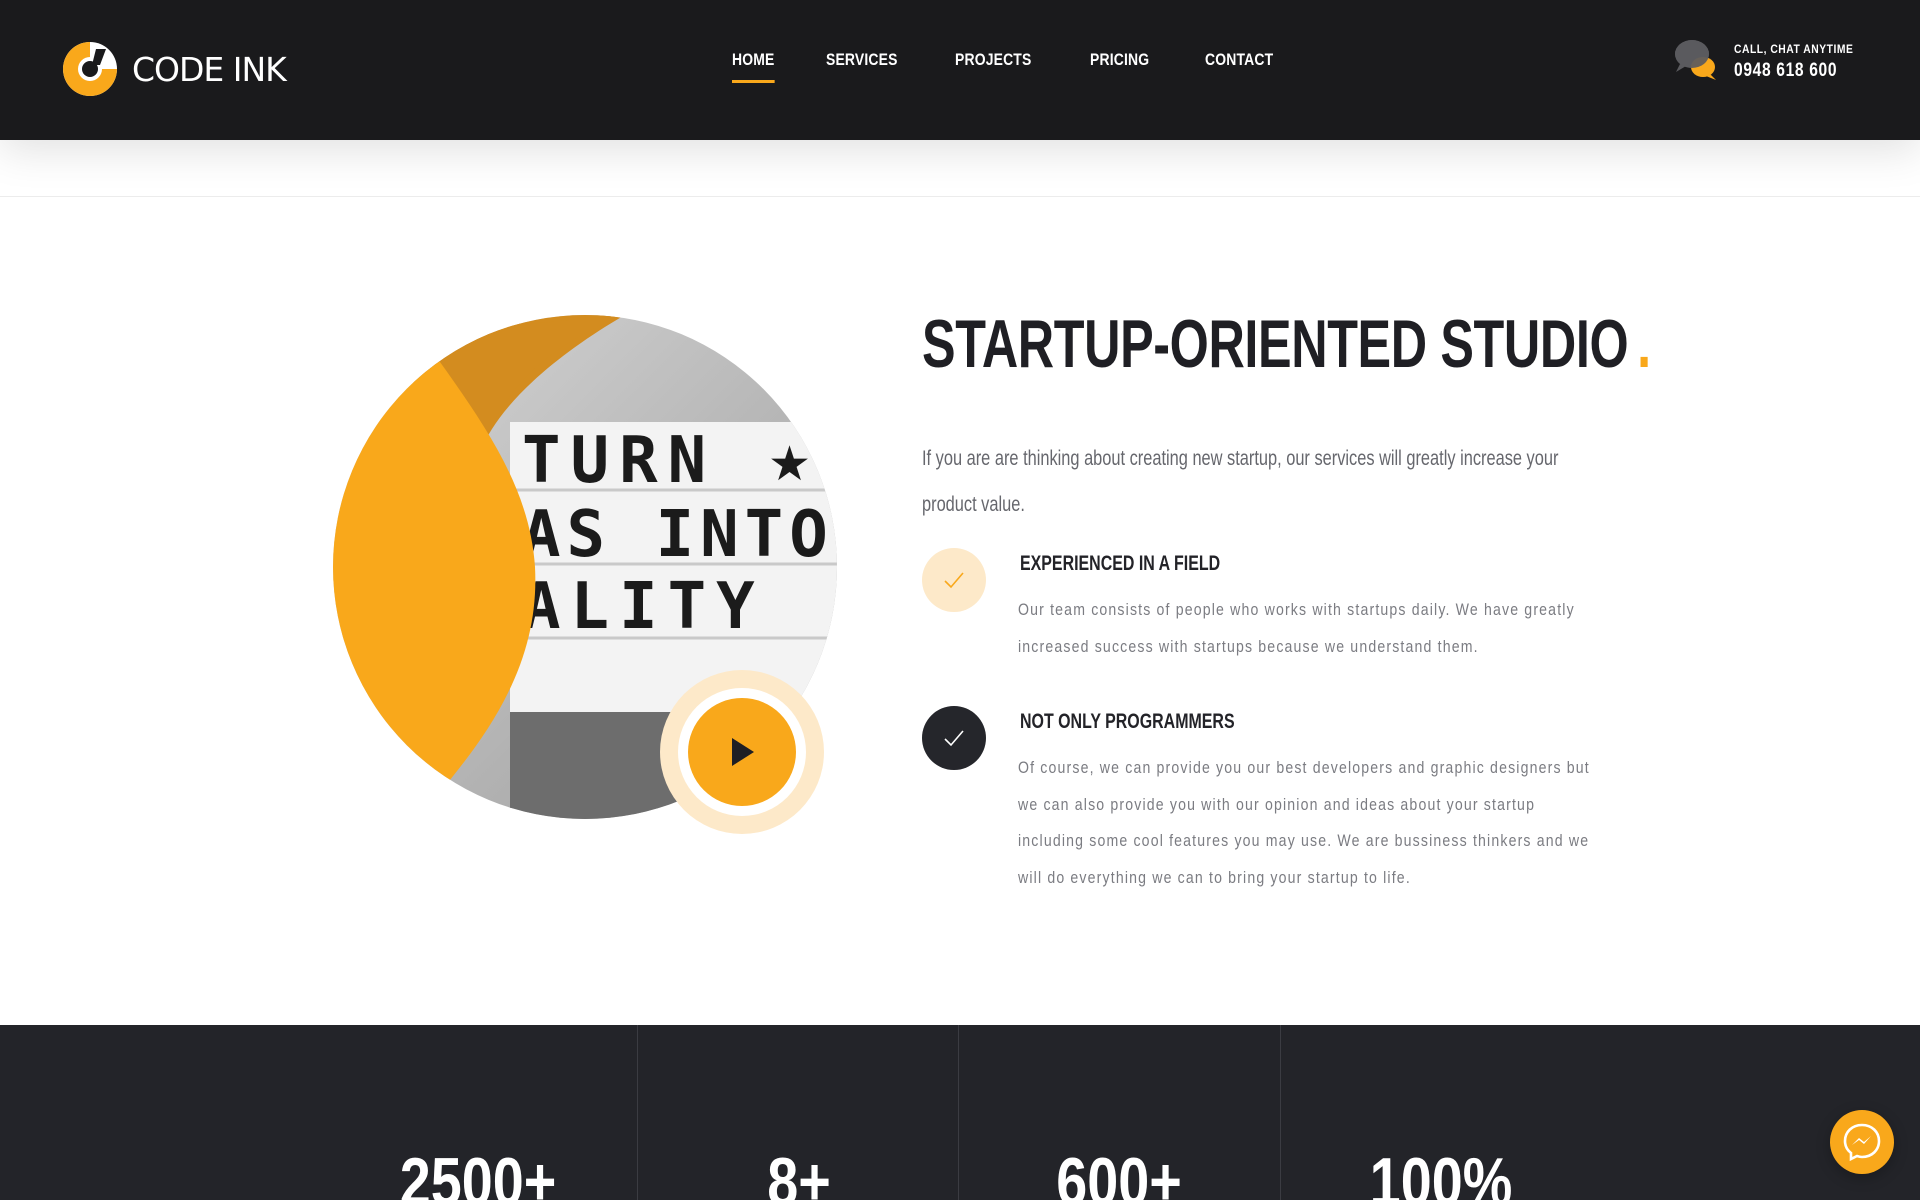 Image resolution: width=1920 pixels, height=1200 pixels. Describe the element at coordinates (1120, 563) in the screenshot. I see `feature-title: EXPERIENCED IN A FIELD` at that location.